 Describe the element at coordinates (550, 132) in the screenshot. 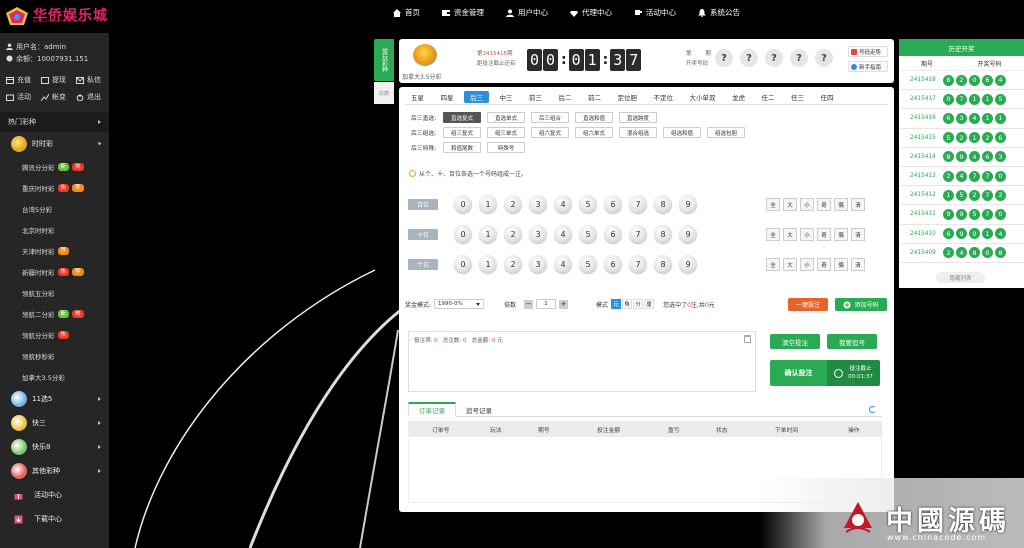

I see `play-method-button: 组六复式` at that location.